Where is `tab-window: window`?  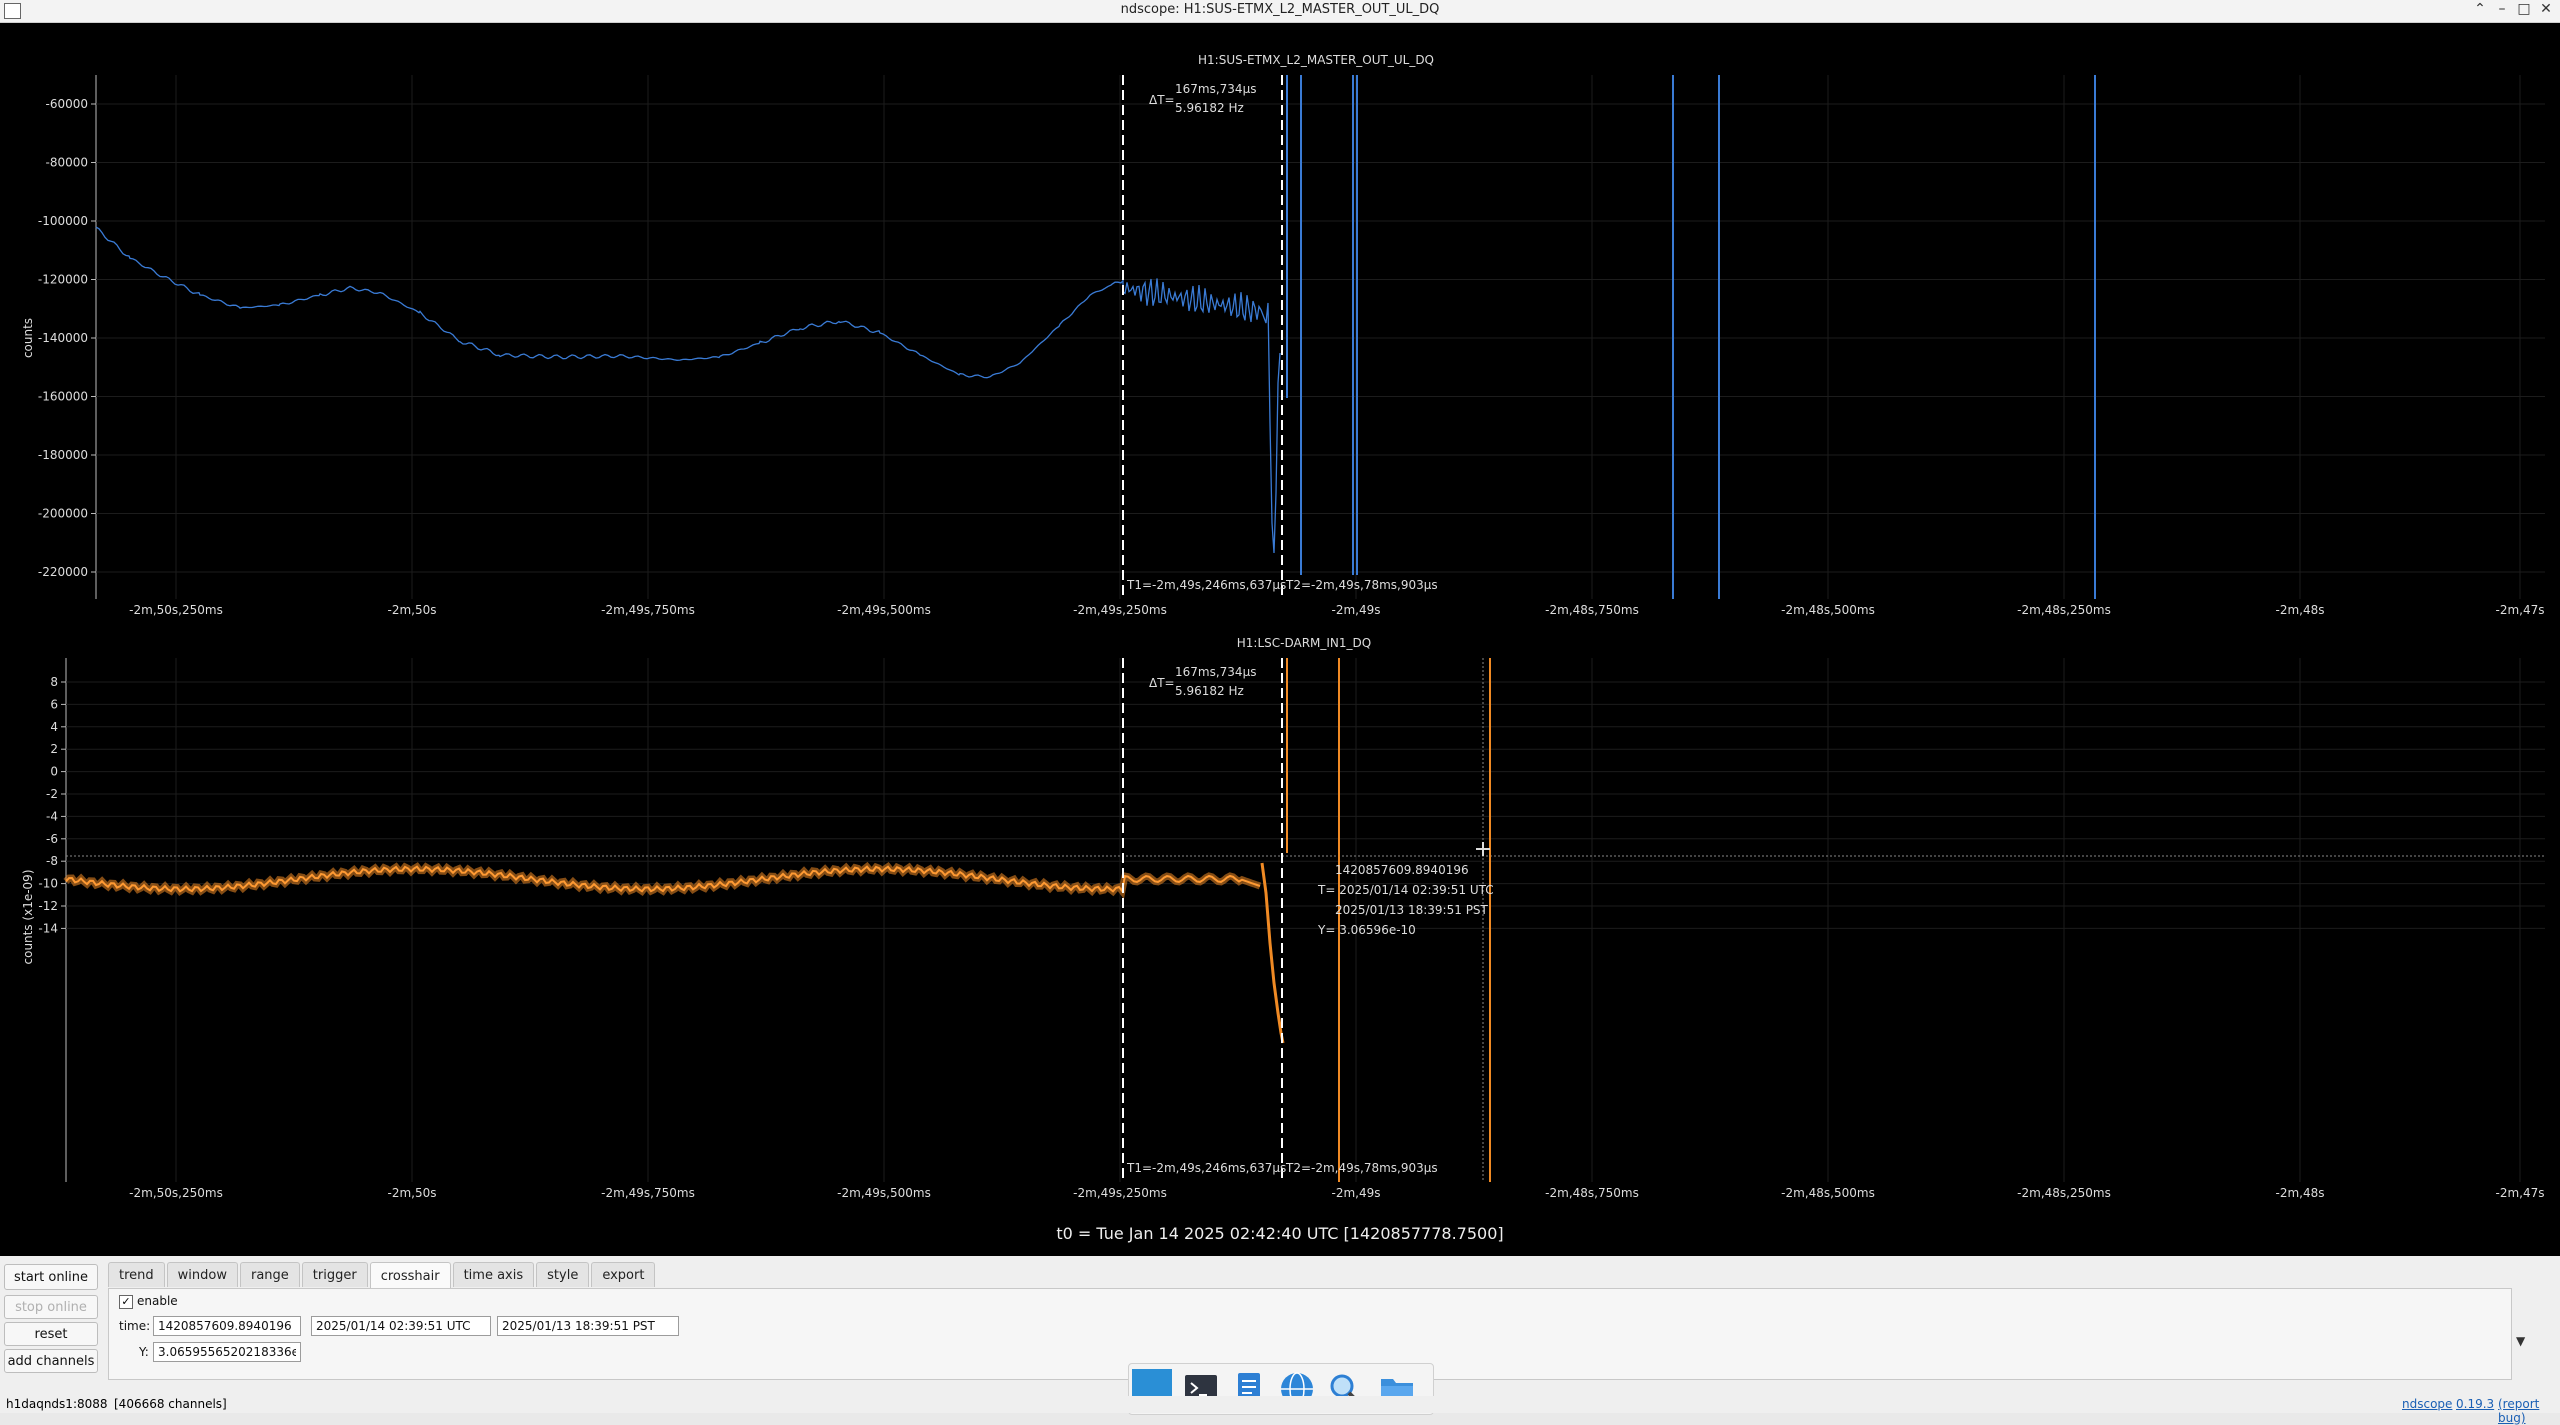
tab-window: window is located at coordinates (202, 1274).